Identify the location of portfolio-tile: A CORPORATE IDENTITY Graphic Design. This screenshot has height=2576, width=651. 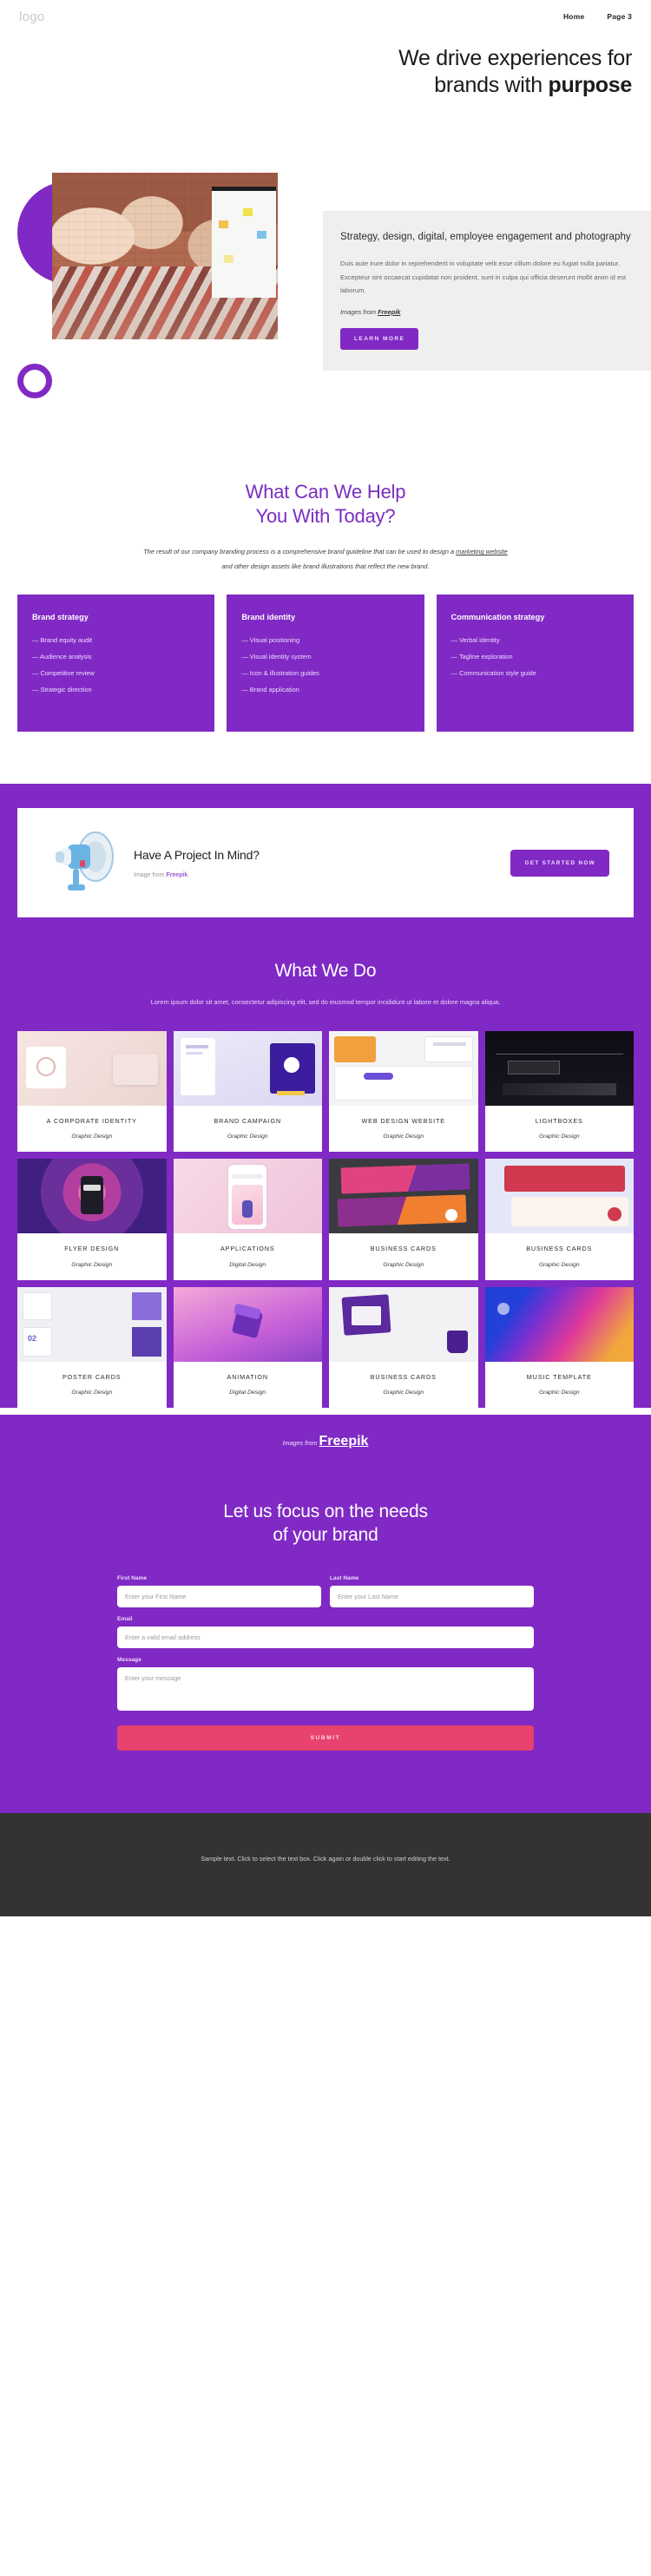
(92, 1091).